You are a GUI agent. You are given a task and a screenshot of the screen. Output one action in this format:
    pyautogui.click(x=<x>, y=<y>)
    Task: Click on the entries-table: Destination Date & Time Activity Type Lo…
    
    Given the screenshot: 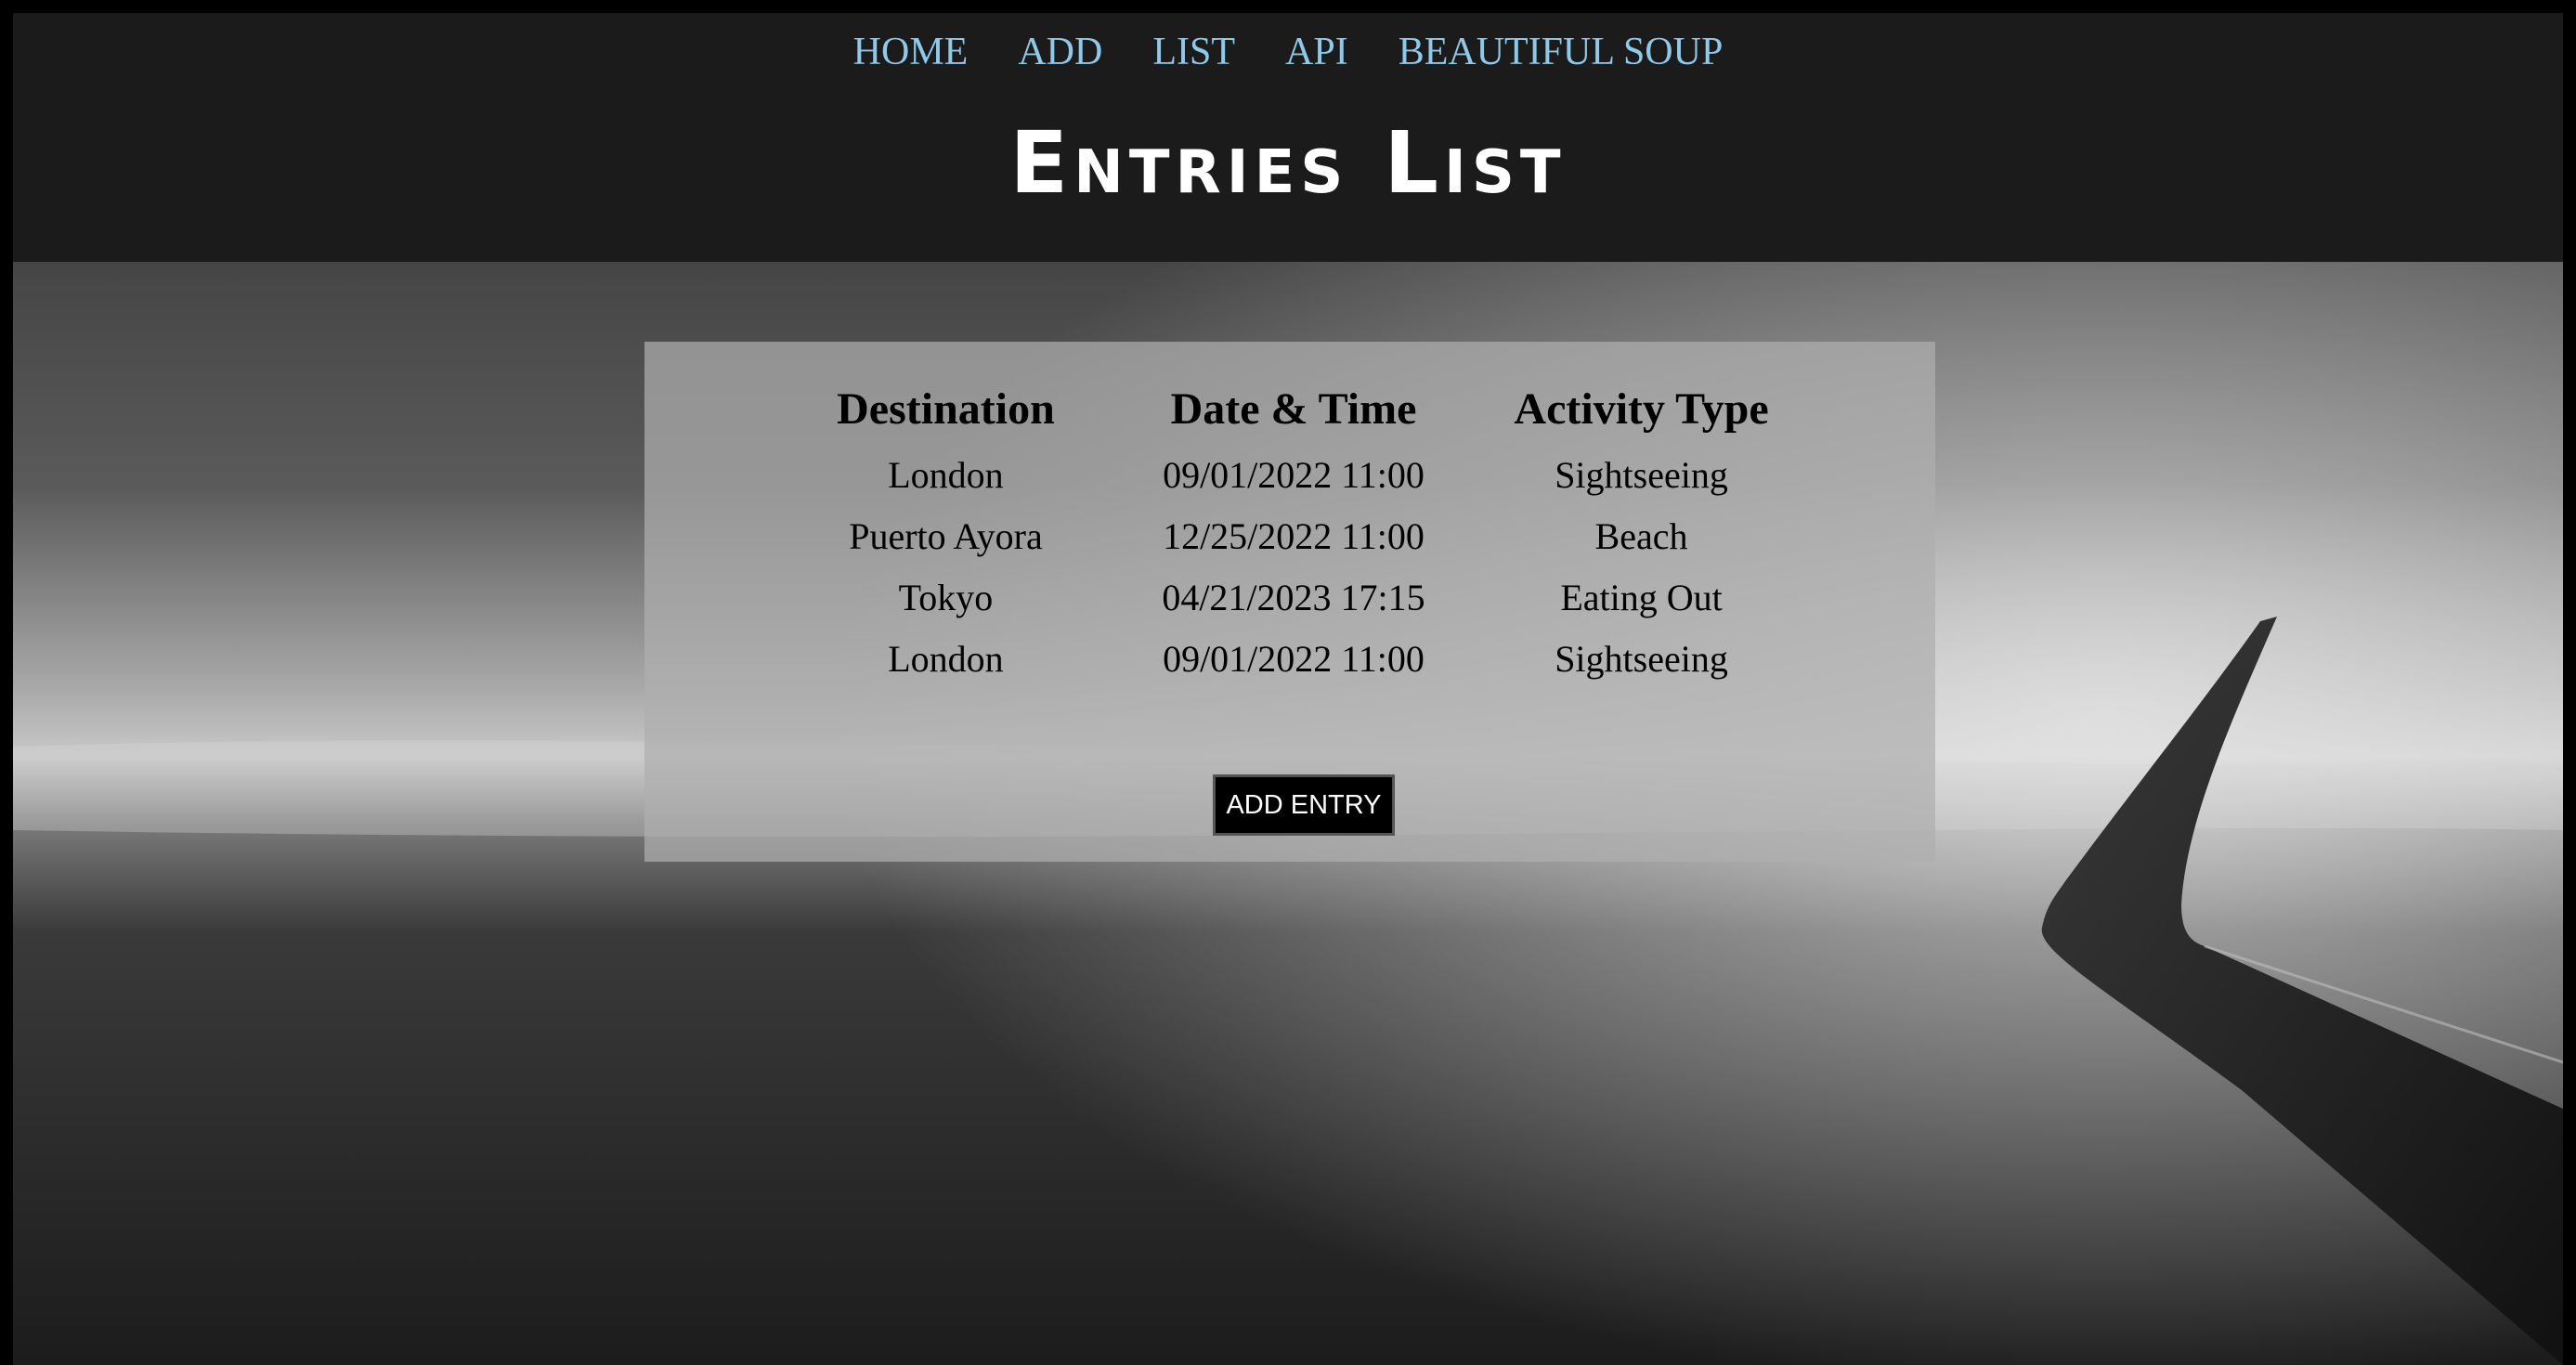 What is the action you would take?
    pyautogui.click(x=1293, y=534)
    